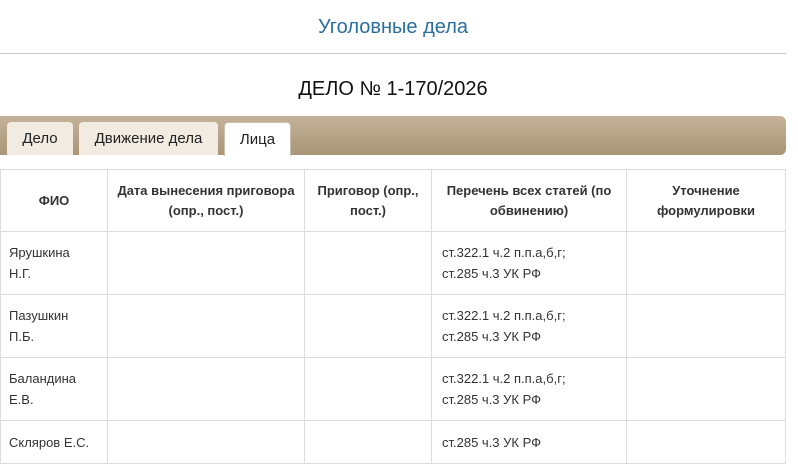 The height and width of the screenshot is (473, 798). I want to click on page-header-title: Уголовные дела, so click(392, 27).